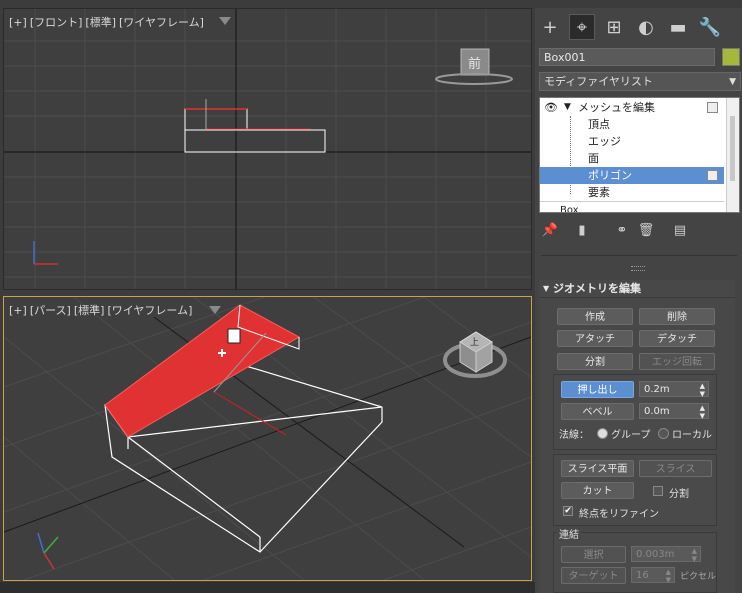  Describe the element at coordinates (50, 310) in the screenshot. I see `persp-view-name: [パース]` at that location.